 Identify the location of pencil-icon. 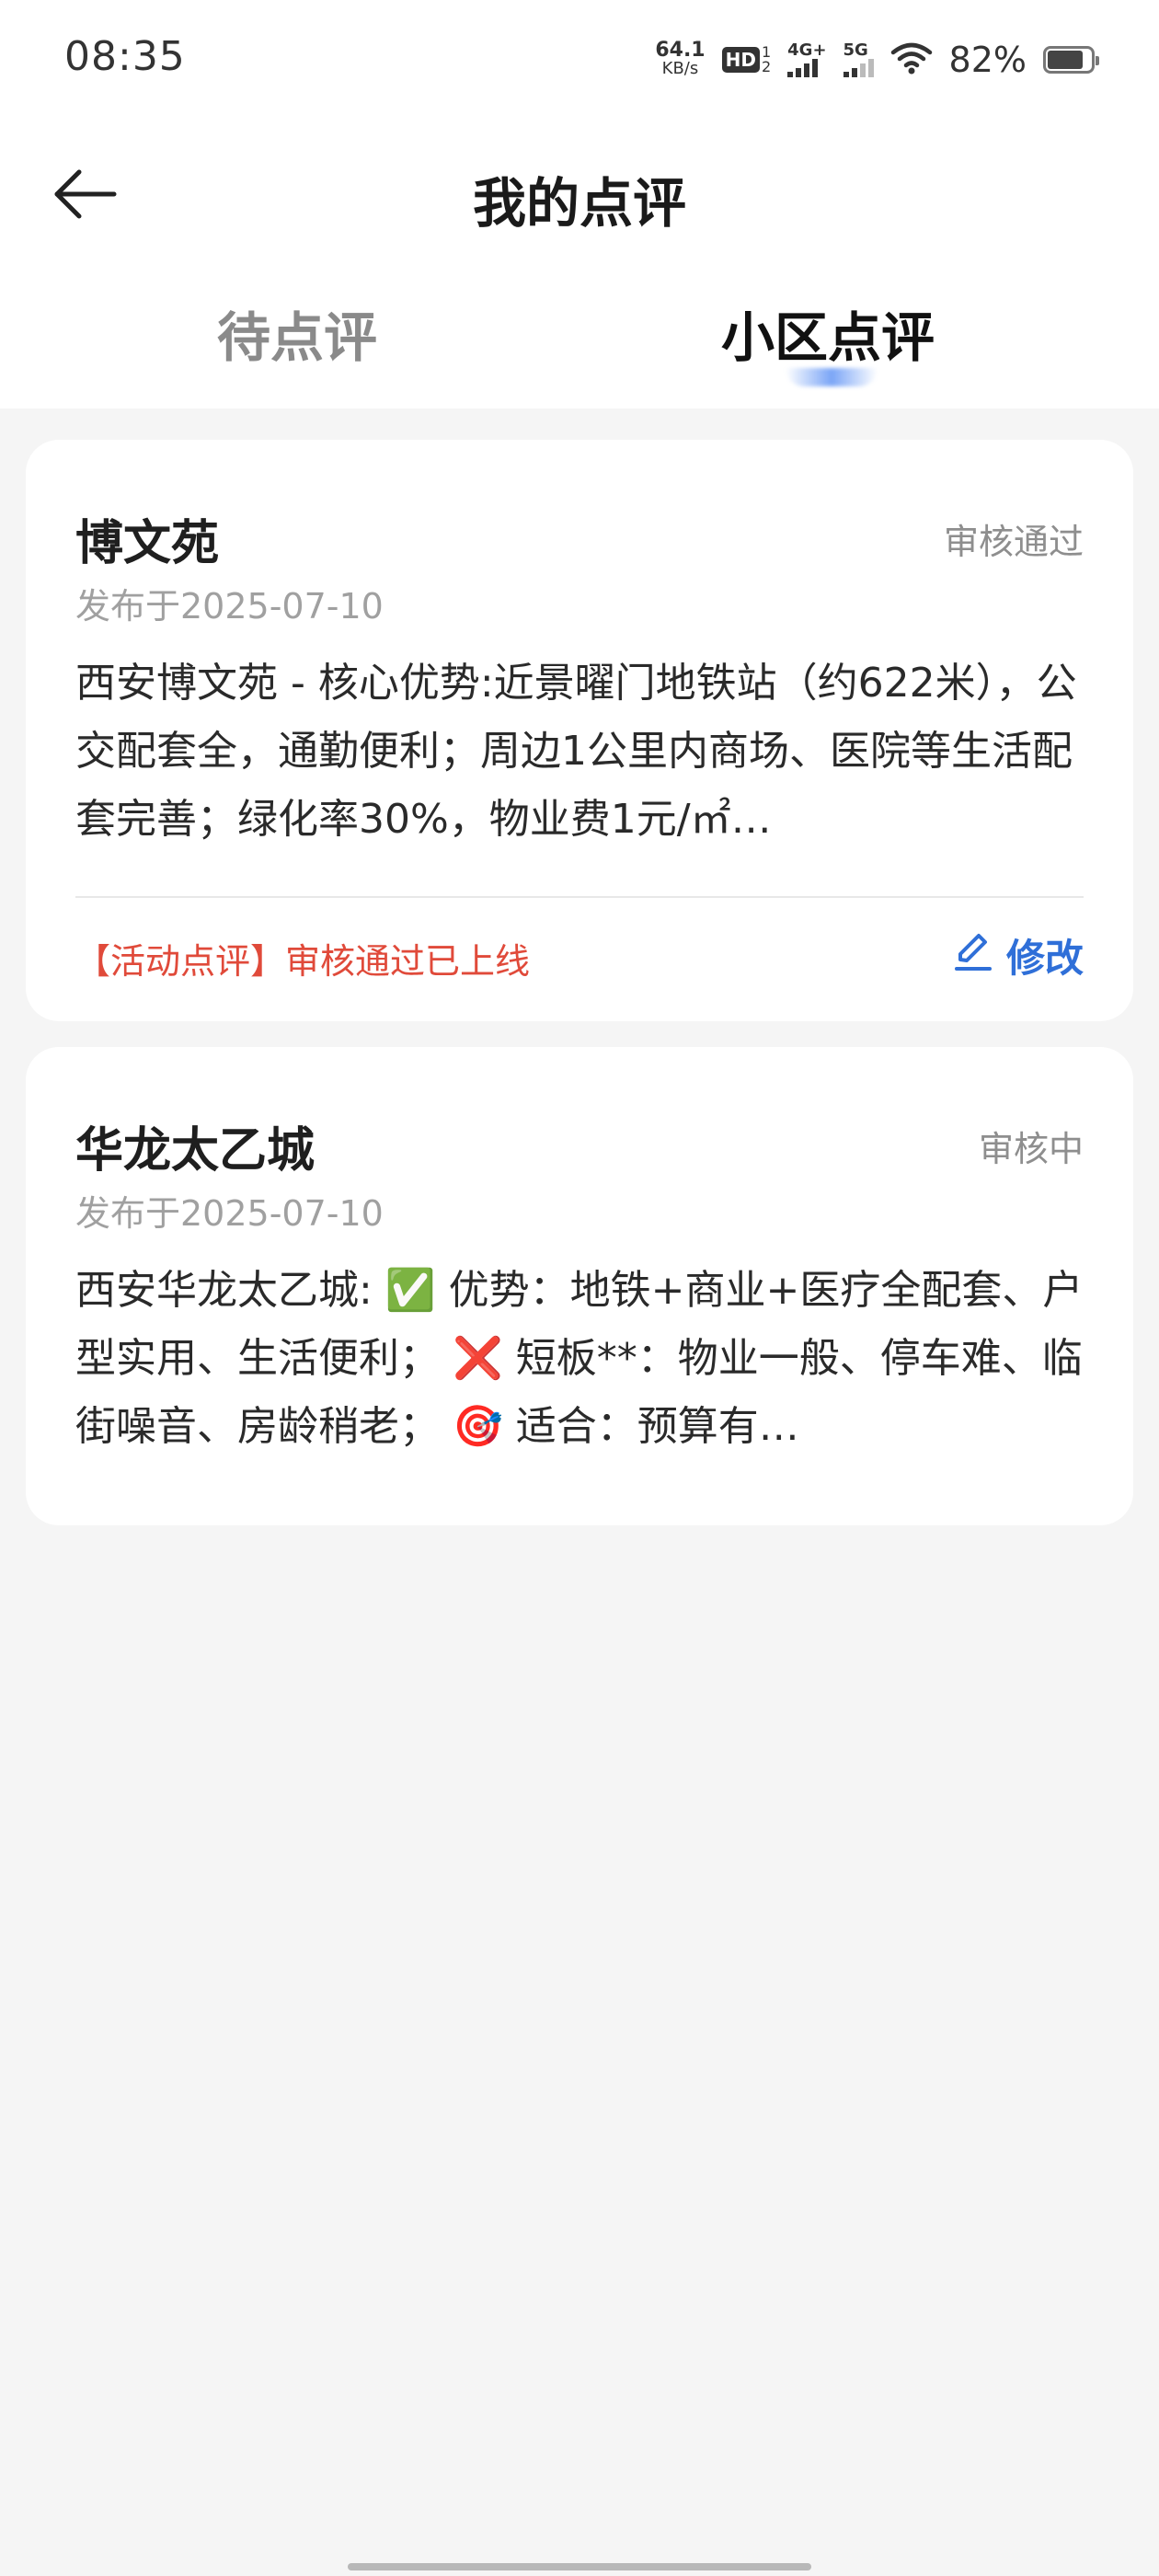
(973, 956).